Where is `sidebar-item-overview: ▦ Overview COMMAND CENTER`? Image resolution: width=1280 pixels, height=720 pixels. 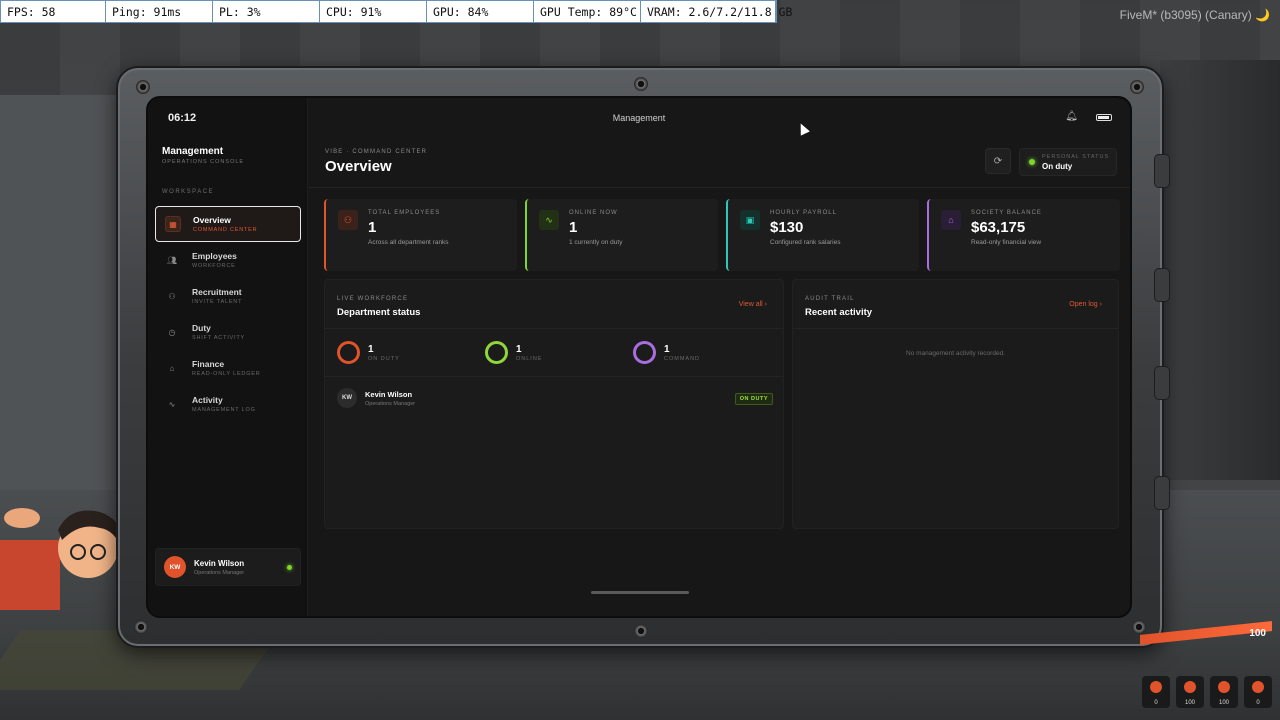 sidebar-item-overview: ▦ Overview COMMAND CENTER is located at coordinates (228, 224).